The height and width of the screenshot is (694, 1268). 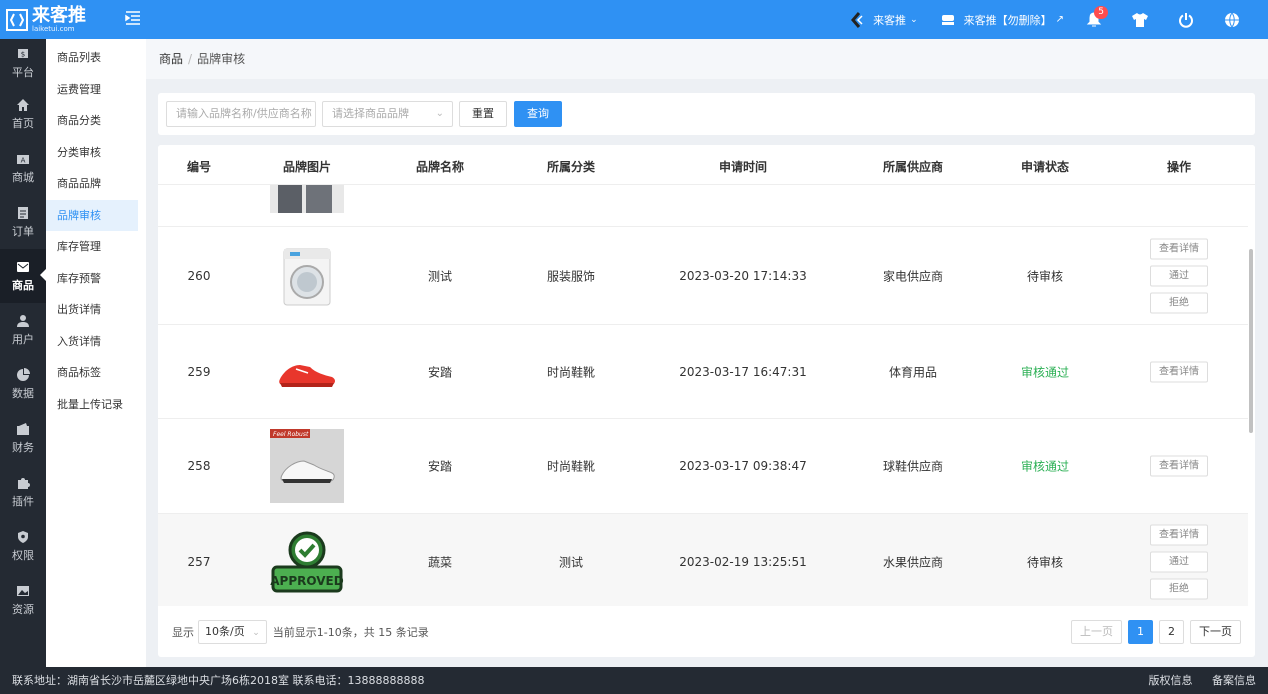 I want to click on submenu-product-list: 商品列表, so click(x=96, y=58).